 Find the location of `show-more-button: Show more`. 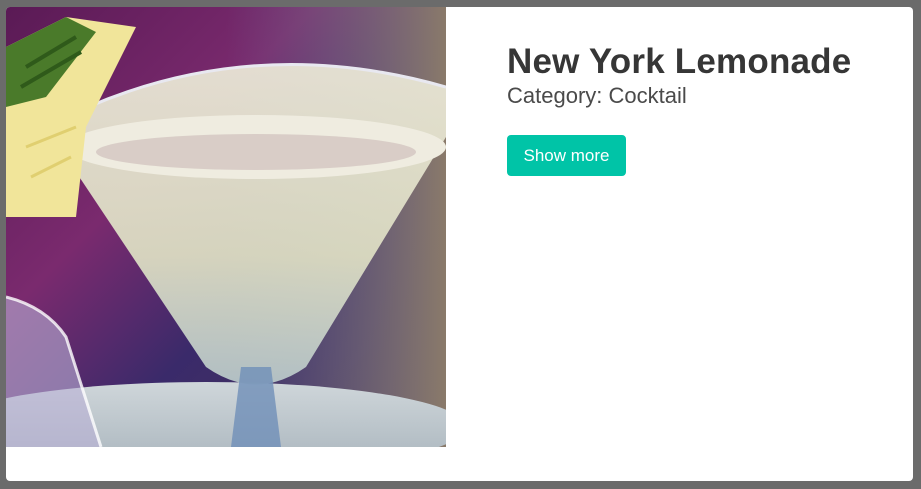

show-more-button: Show more is located at coordinates (566, 155).